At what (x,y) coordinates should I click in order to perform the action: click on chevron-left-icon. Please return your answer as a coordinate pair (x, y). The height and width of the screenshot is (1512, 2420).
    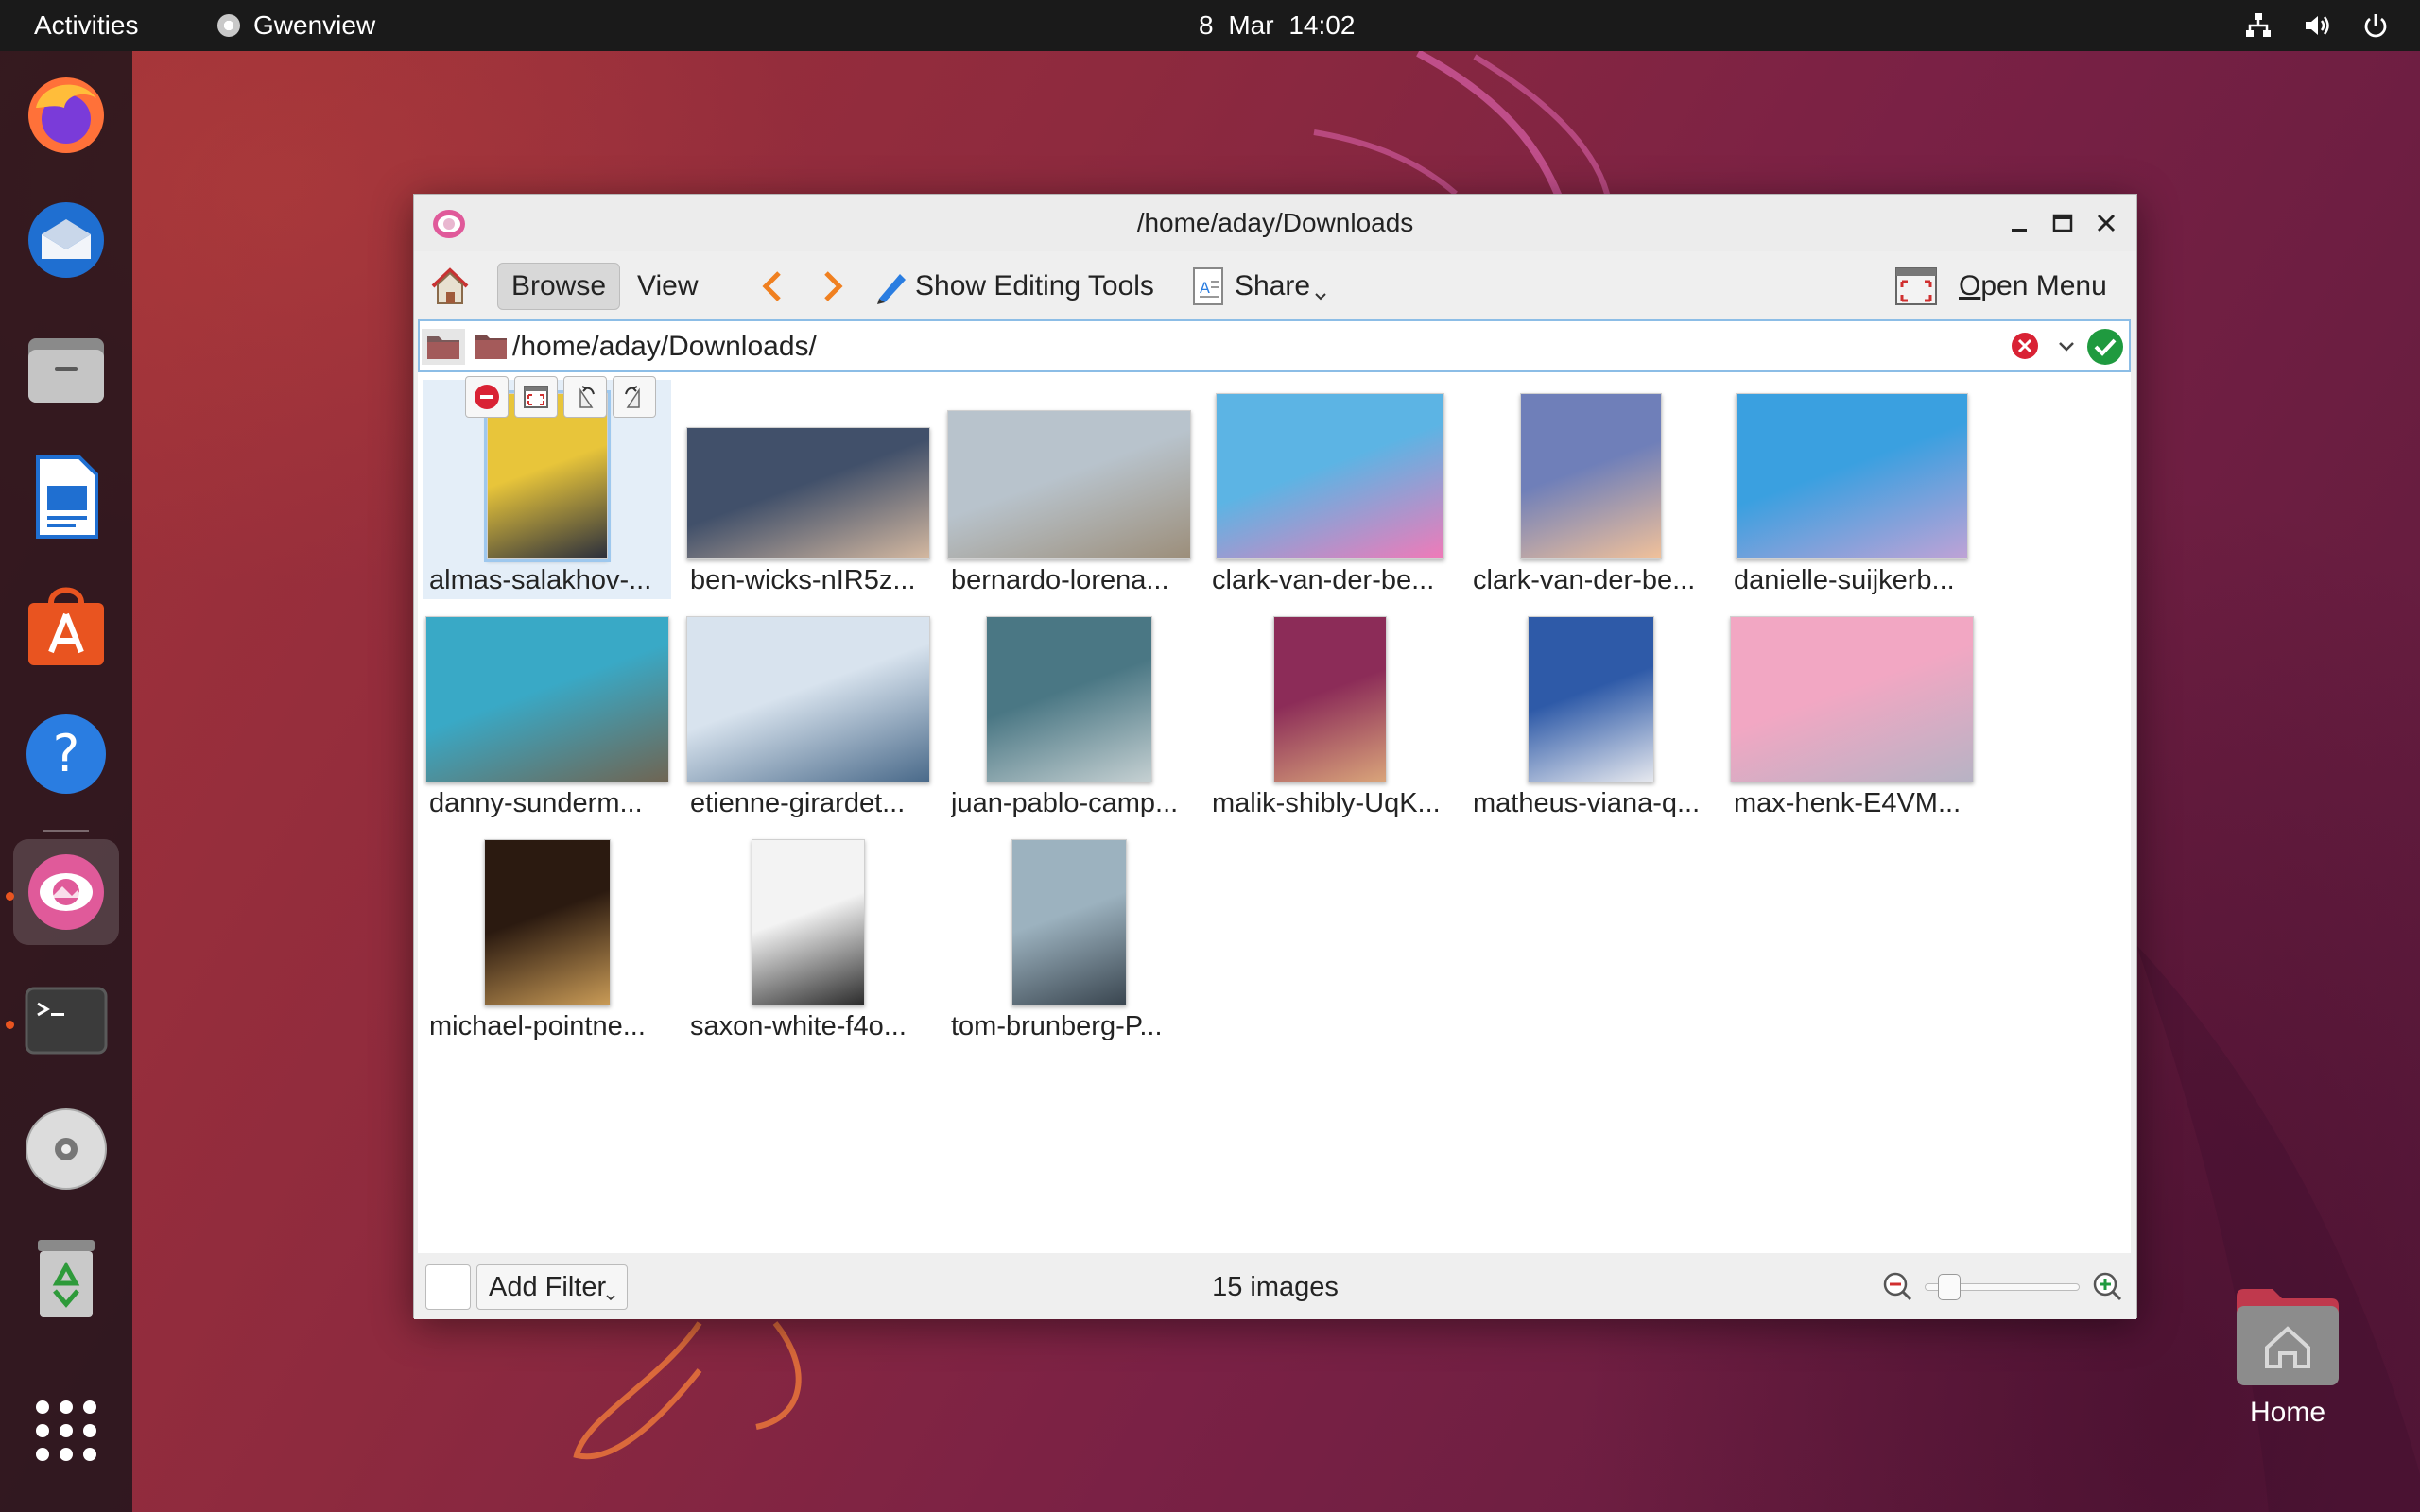
    Looking at the image, I should click on (771, 286).